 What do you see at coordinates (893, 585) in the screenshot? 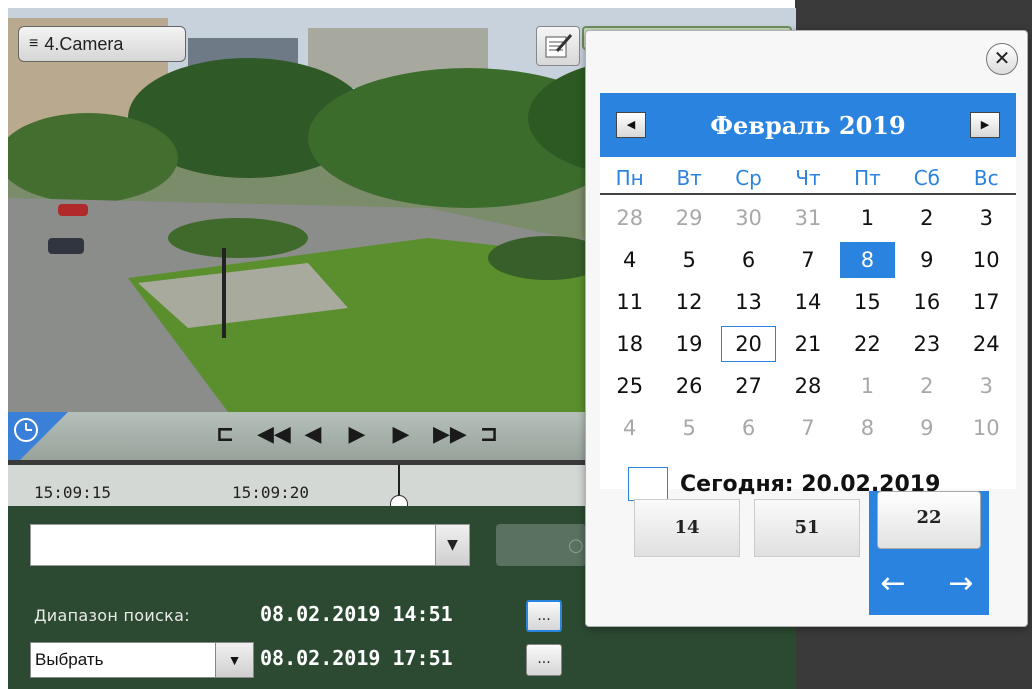
I see `arrow-left-icon: ←` at bounding box center [893, 585].